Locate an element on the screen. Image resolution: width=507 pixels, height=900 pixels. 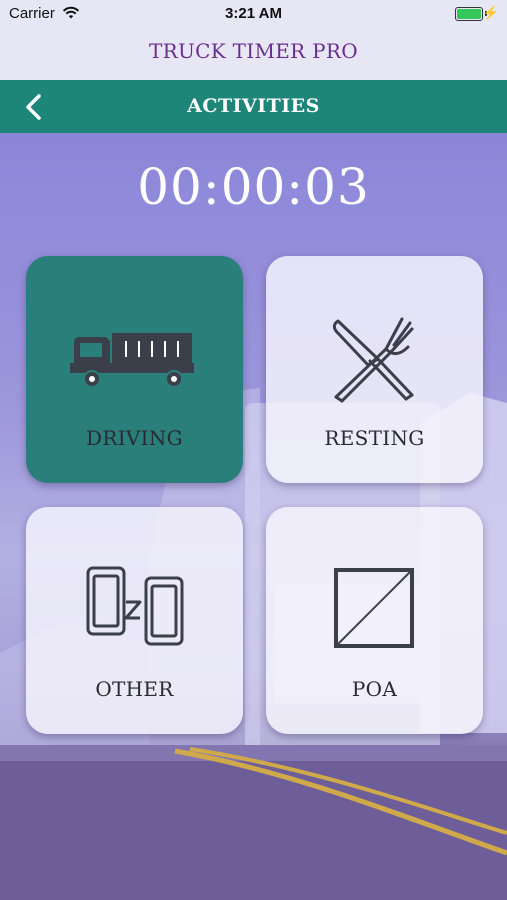
clock: 3:21 AM is located at coordinates (253, 13).